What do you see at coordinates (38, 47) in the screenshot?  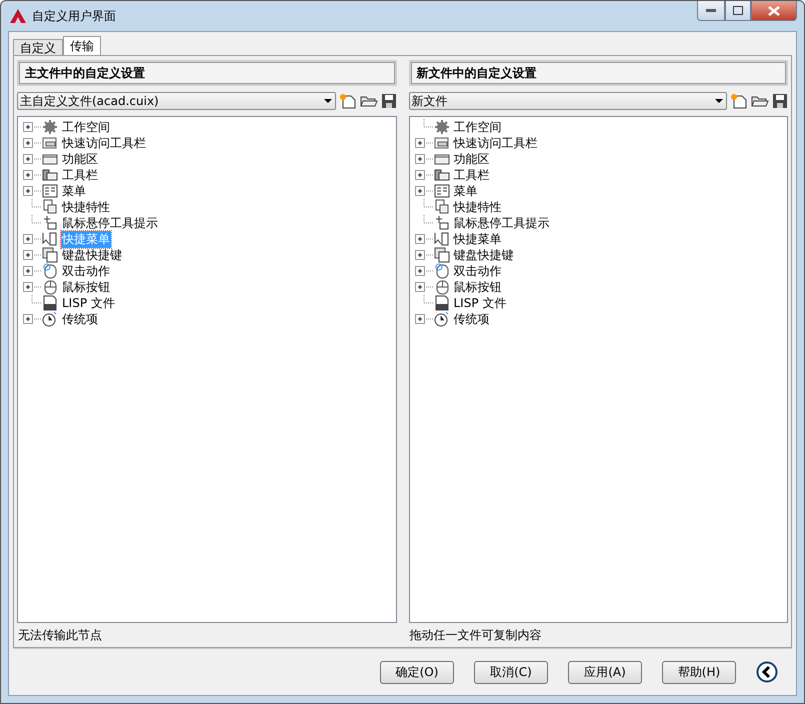 I see `tab: 自定义` at bounding box center [38, 47].